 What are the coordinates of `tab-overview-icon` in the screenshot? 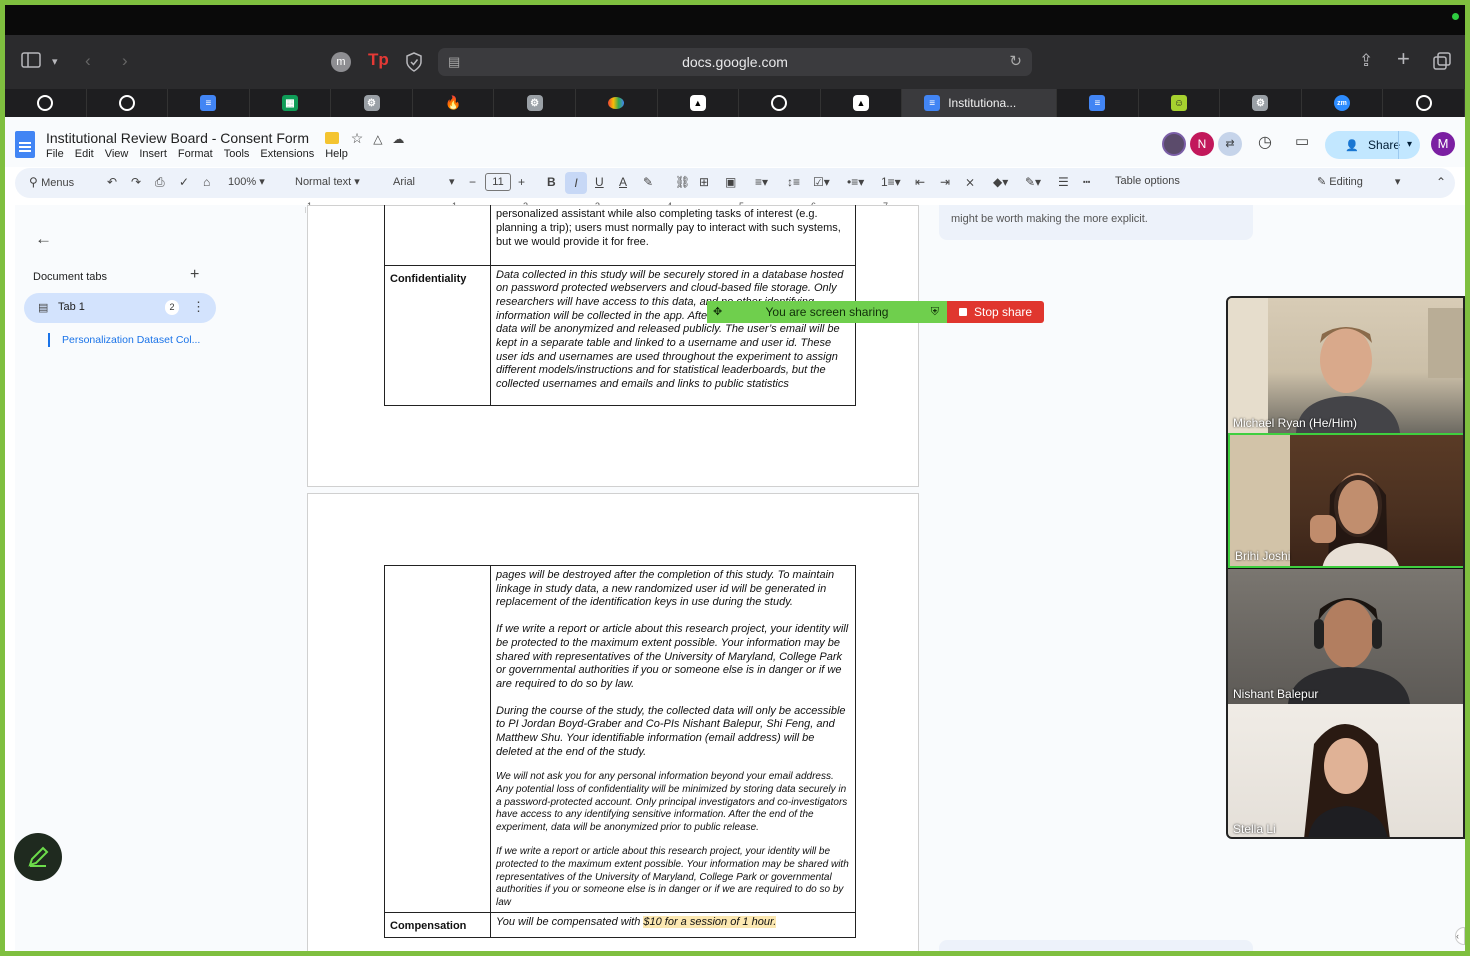 It's located at (1442, 63).